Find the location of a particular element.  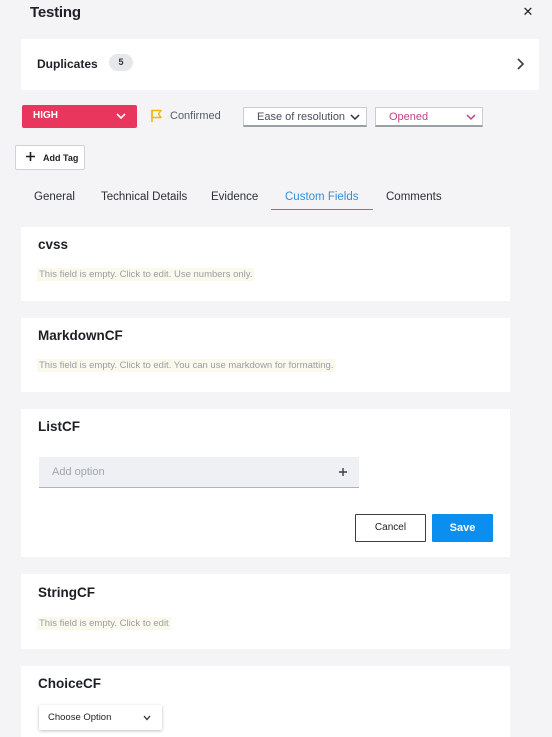

field-empty-text: This field is empty. Click to edit is located at coordinates (104, 623).